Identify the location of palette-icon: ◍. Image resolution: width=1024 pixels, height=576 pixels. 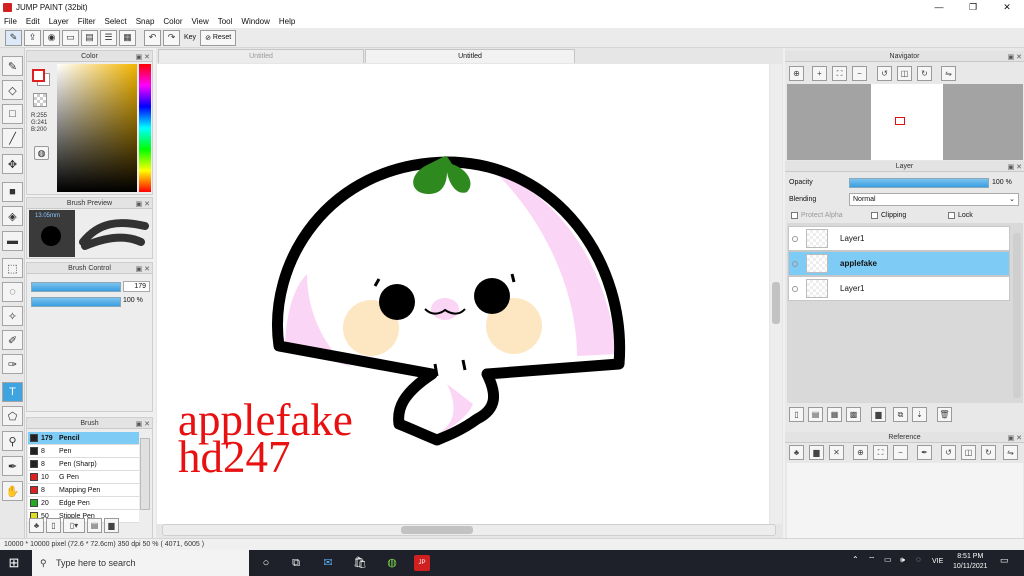
(41, 153).